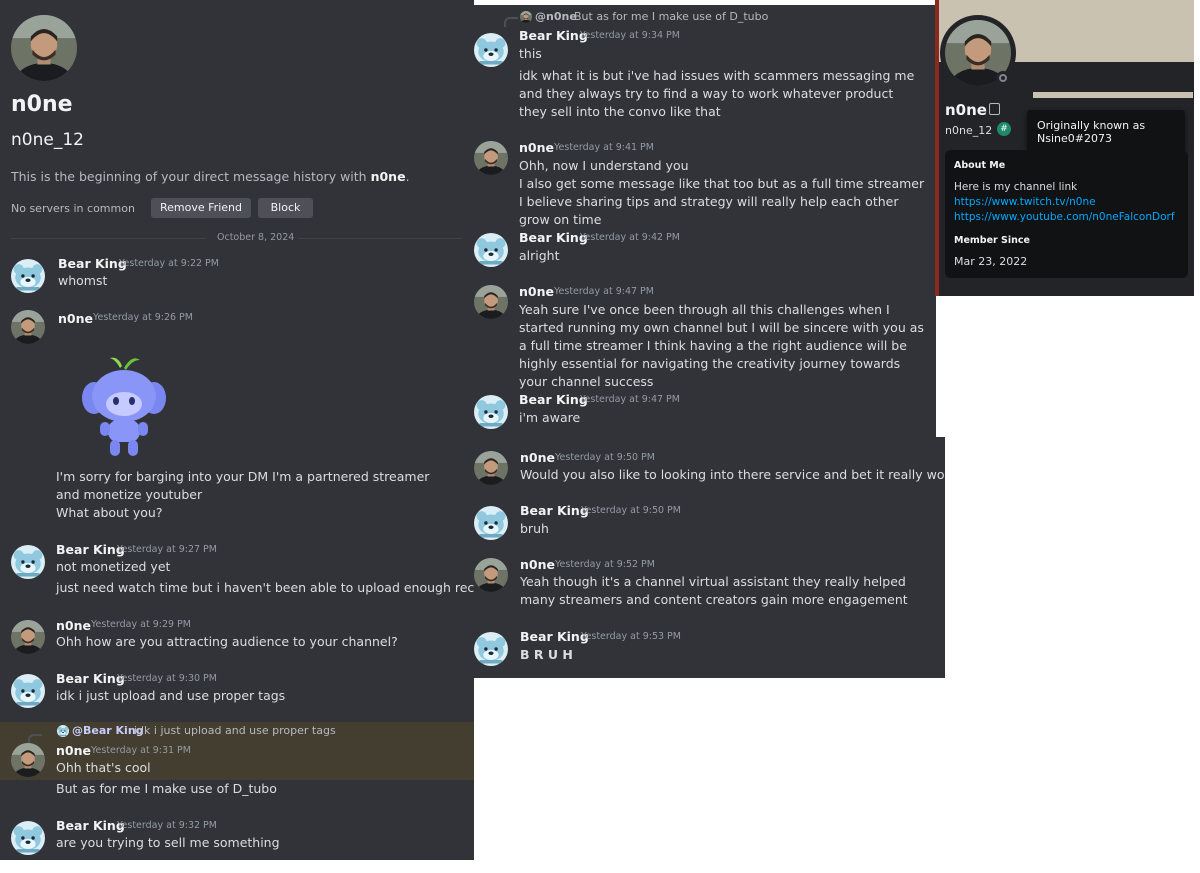  What do you see at coordinates (1113, 95) in the screenshot?
I see `banner-fragment` at bounding box center [1113, 95].